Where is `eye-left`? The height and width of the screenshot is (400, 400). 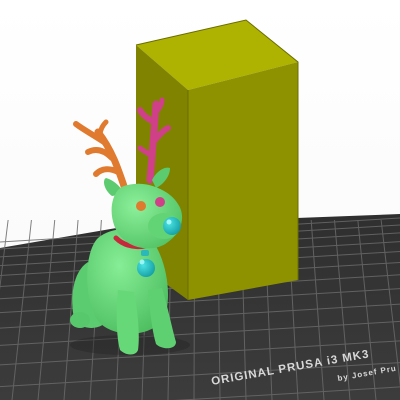
eye-left is located at coordinates (141, 206).